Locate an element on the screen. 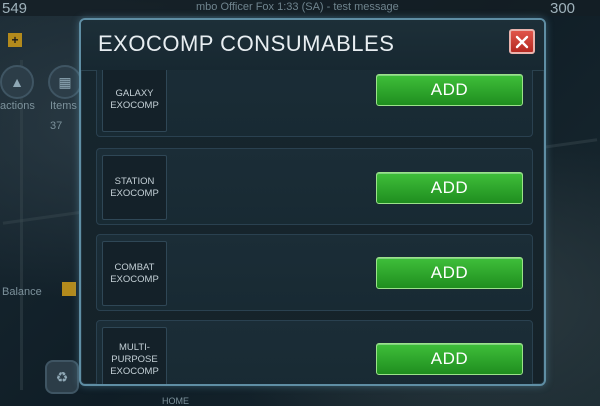  close-button is located at coordinates (522, 41).